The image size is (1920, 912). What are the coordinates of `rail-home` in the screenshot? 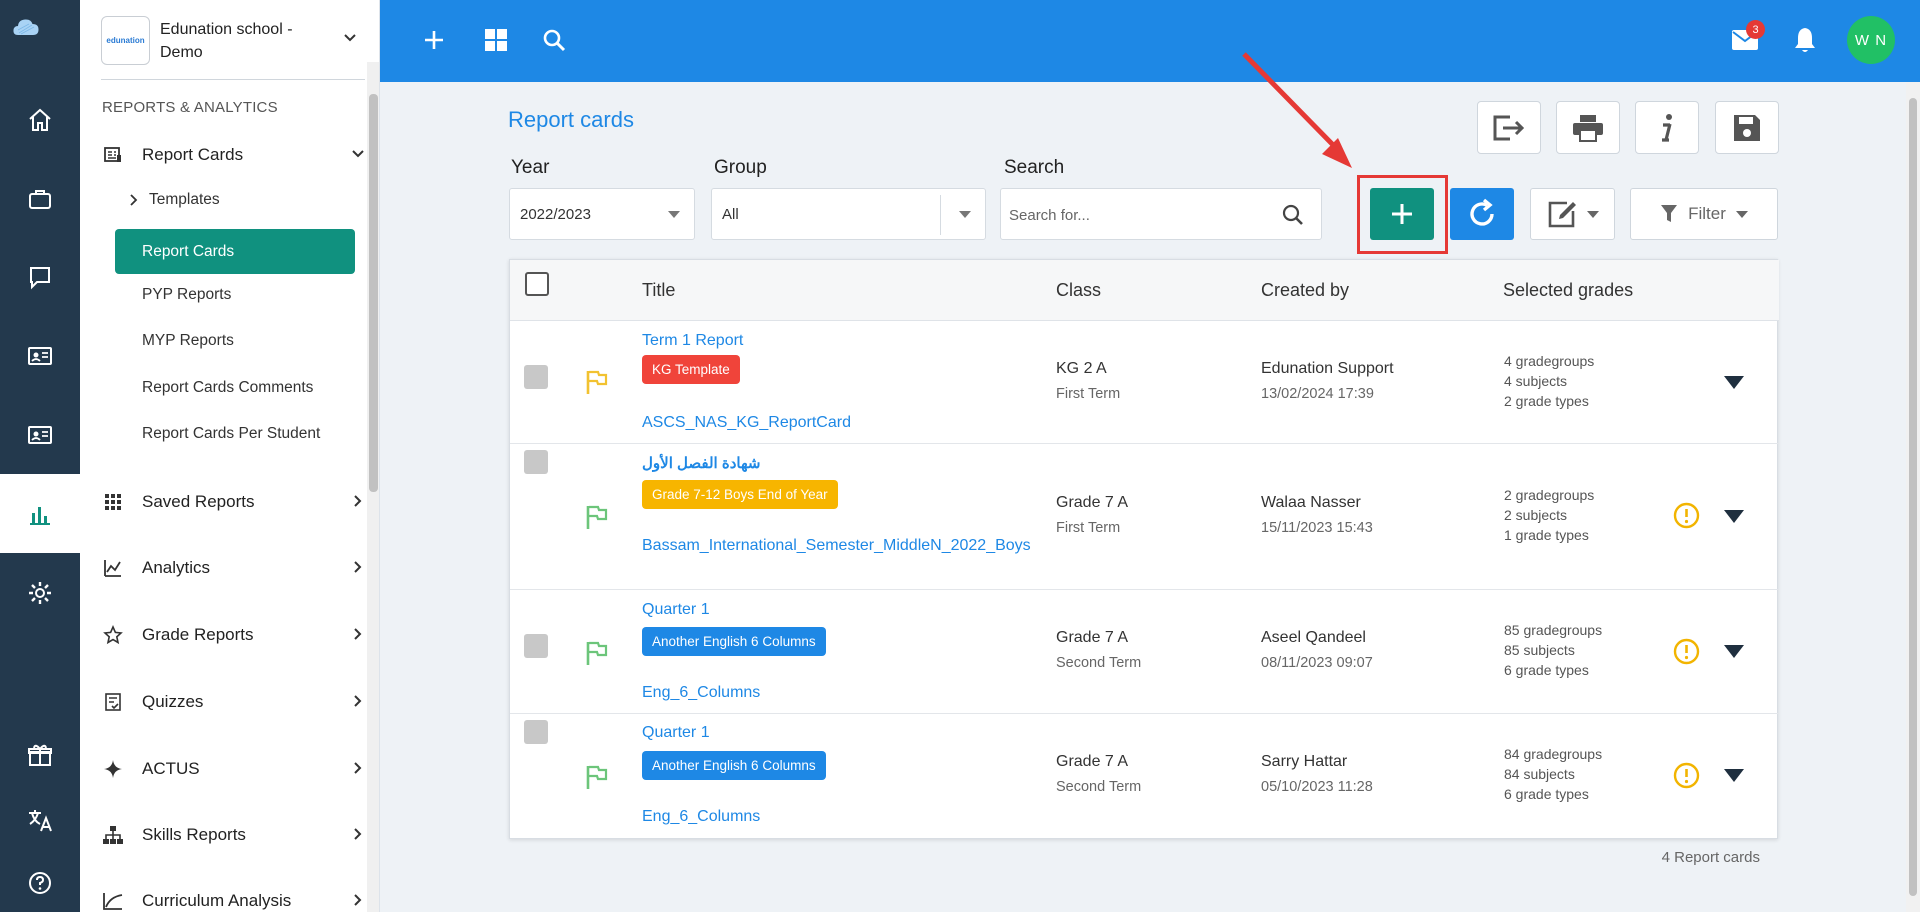 It's located at (40, 119).